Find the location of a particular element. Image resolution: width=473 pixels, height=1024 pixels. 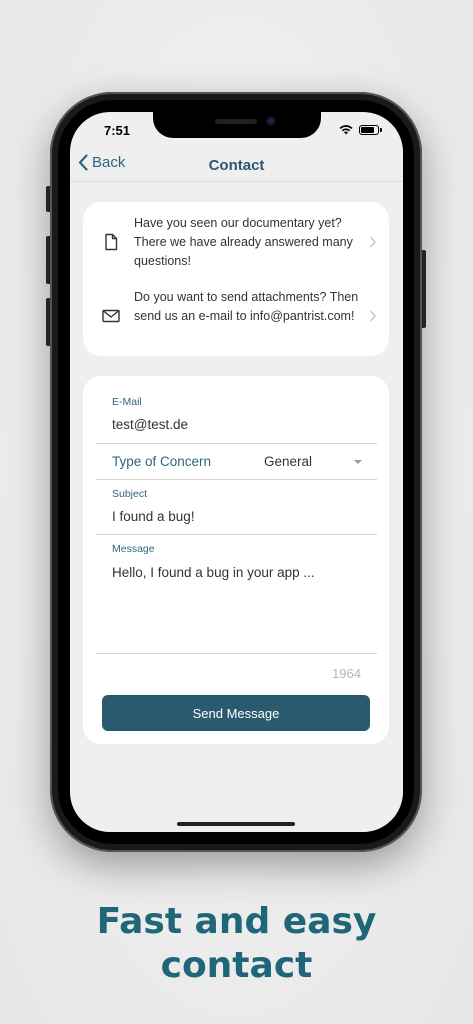

status-icons is located at coordinates (360, 129).